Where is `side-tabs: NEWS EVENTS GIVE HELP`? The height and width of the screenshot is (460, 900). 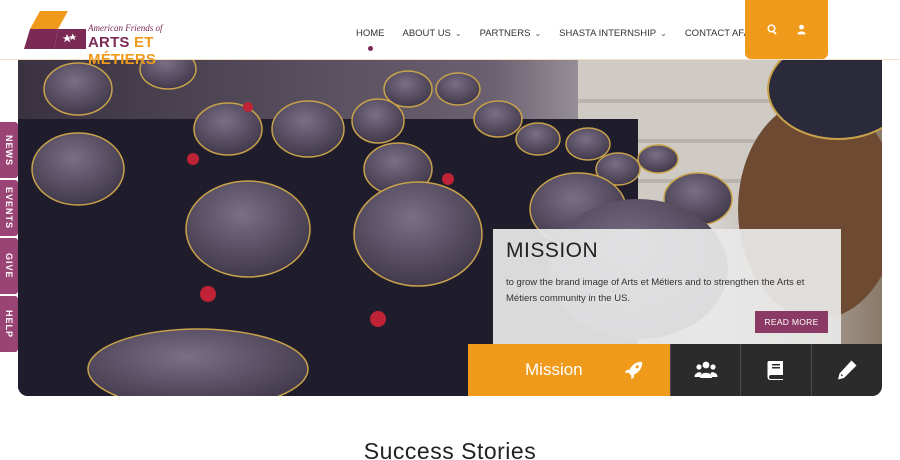 side-tabs: NEWS EVENTS GIVE HELP is located at coordinates (9, 238).